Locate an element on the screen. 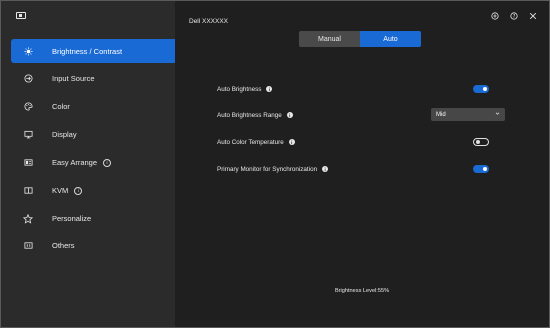  brightness-level-text: Brightness Level:55% is located at coordinates (362, 291).